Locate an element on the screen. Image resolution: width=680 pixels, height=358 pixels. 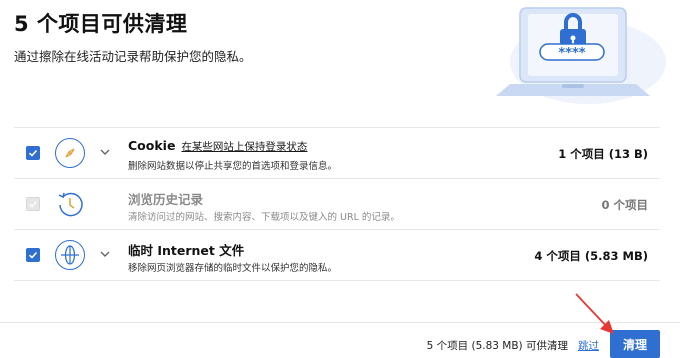
item-count: 1 个项目 (13 B) is located at coordinates (603, 154).